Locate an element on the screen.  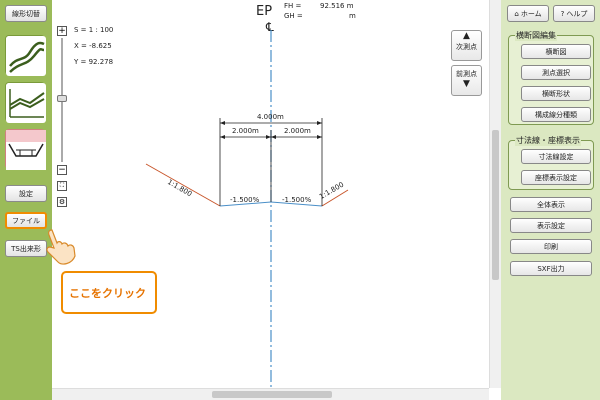
cross-section-thumb-button is located at coordinates (25, 149).